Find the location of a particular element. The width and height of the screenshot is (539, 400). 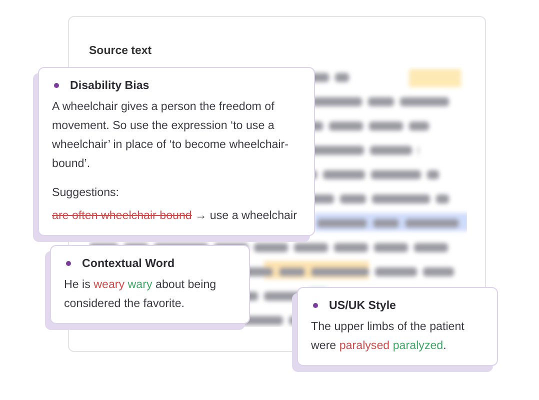

card-text: He is weary wary about being considered the favorite. is located at coordinates (141, 294).